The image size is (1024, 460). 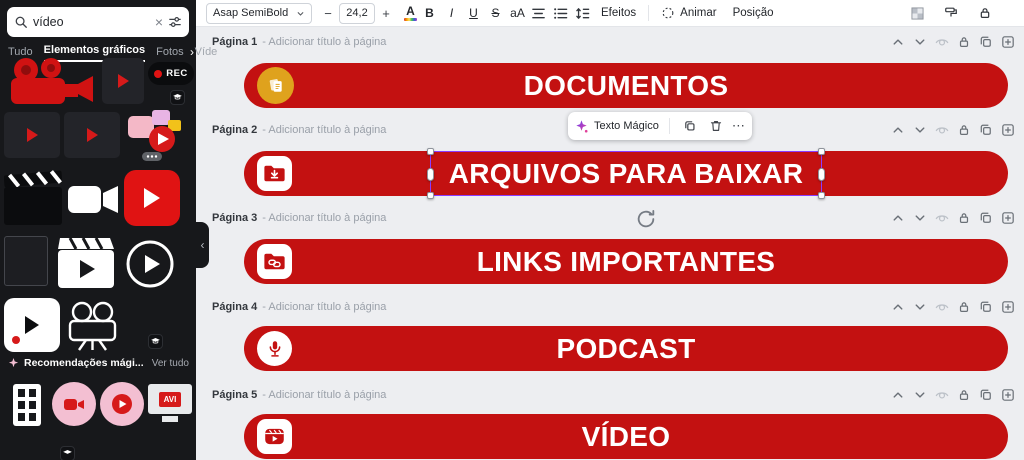 I want to click on red-movie-camera-thumb, so click(x=51, y=82).